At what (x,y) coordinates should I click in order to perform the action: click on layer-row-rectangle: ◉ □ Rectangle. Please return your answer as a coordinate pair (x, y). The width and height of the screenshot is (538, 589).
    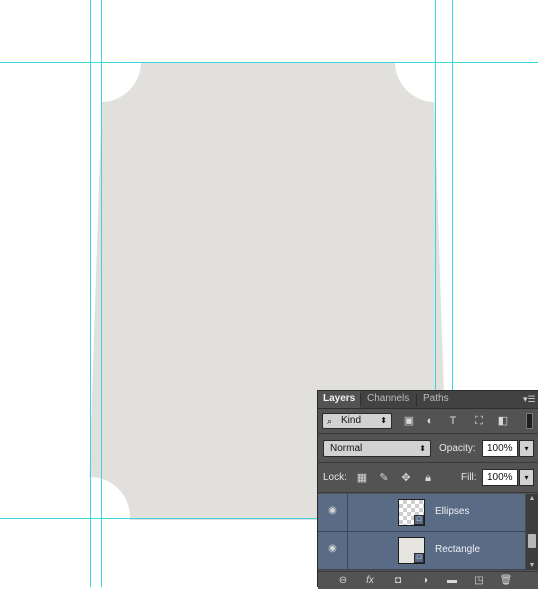
    Looking at the image, I should click on (421, 551).